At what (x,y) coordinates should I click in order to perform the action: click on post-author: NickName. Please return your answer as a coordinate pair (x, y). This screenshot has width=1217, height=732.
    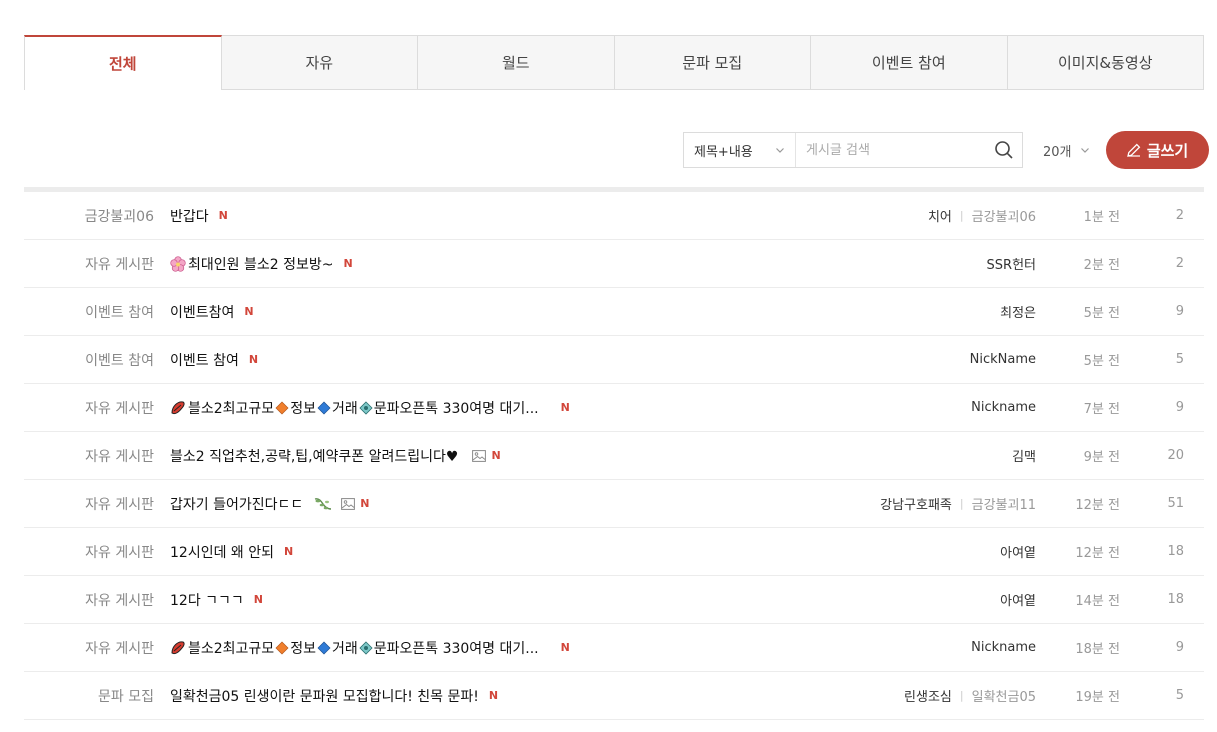
    Looking at the image, I should click on (1003, 359).